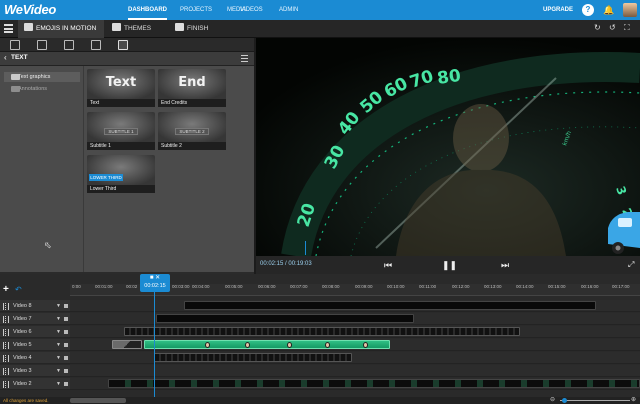  I want to click on transition-tool-icon, so click(69, 45).